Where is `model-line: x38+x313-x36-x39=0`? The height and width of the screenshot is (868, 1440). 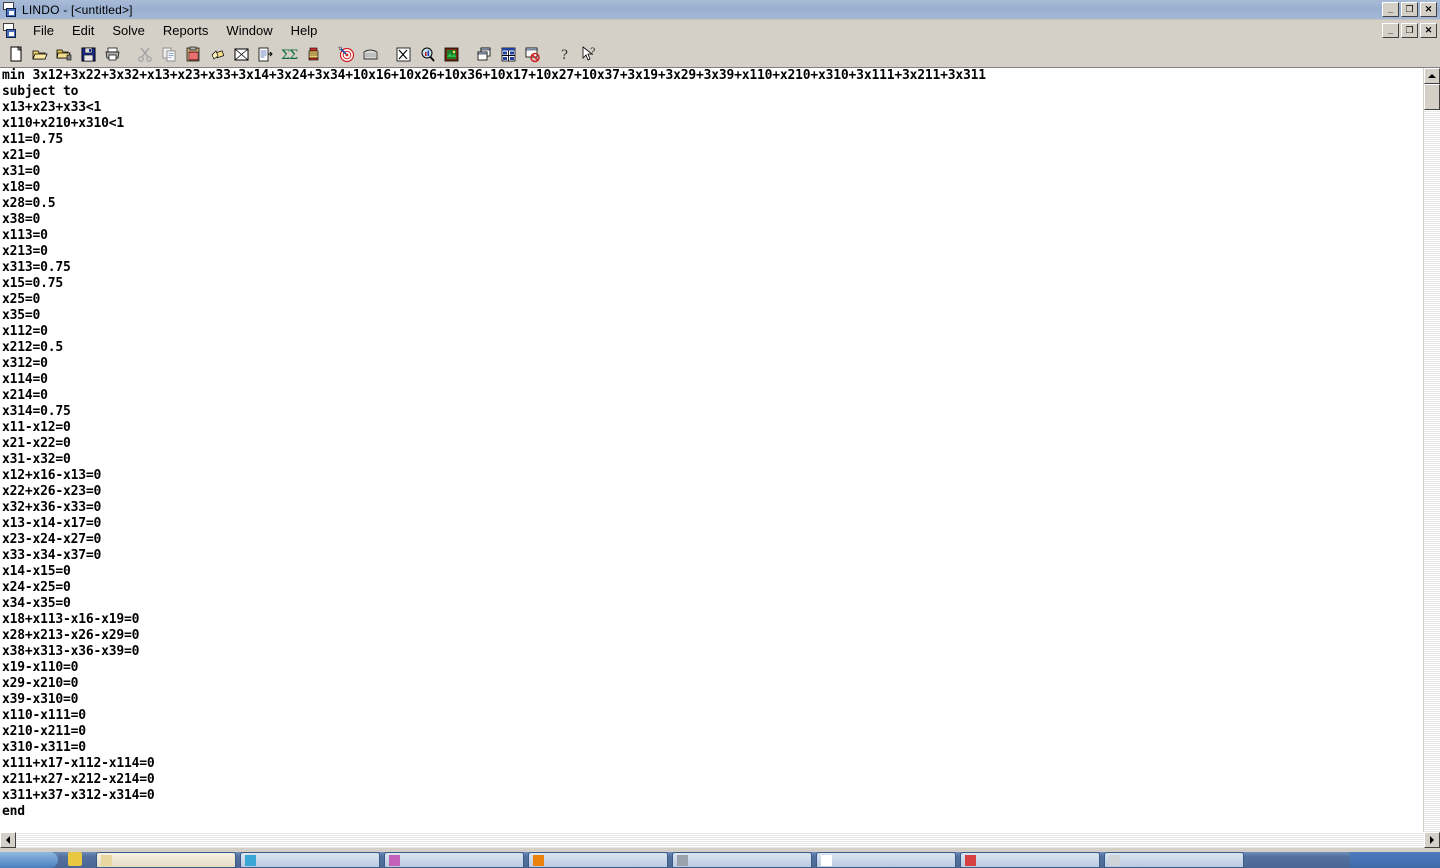 model-line: x38+x313-x36-x39=0 is located at coordinates (71, 651).